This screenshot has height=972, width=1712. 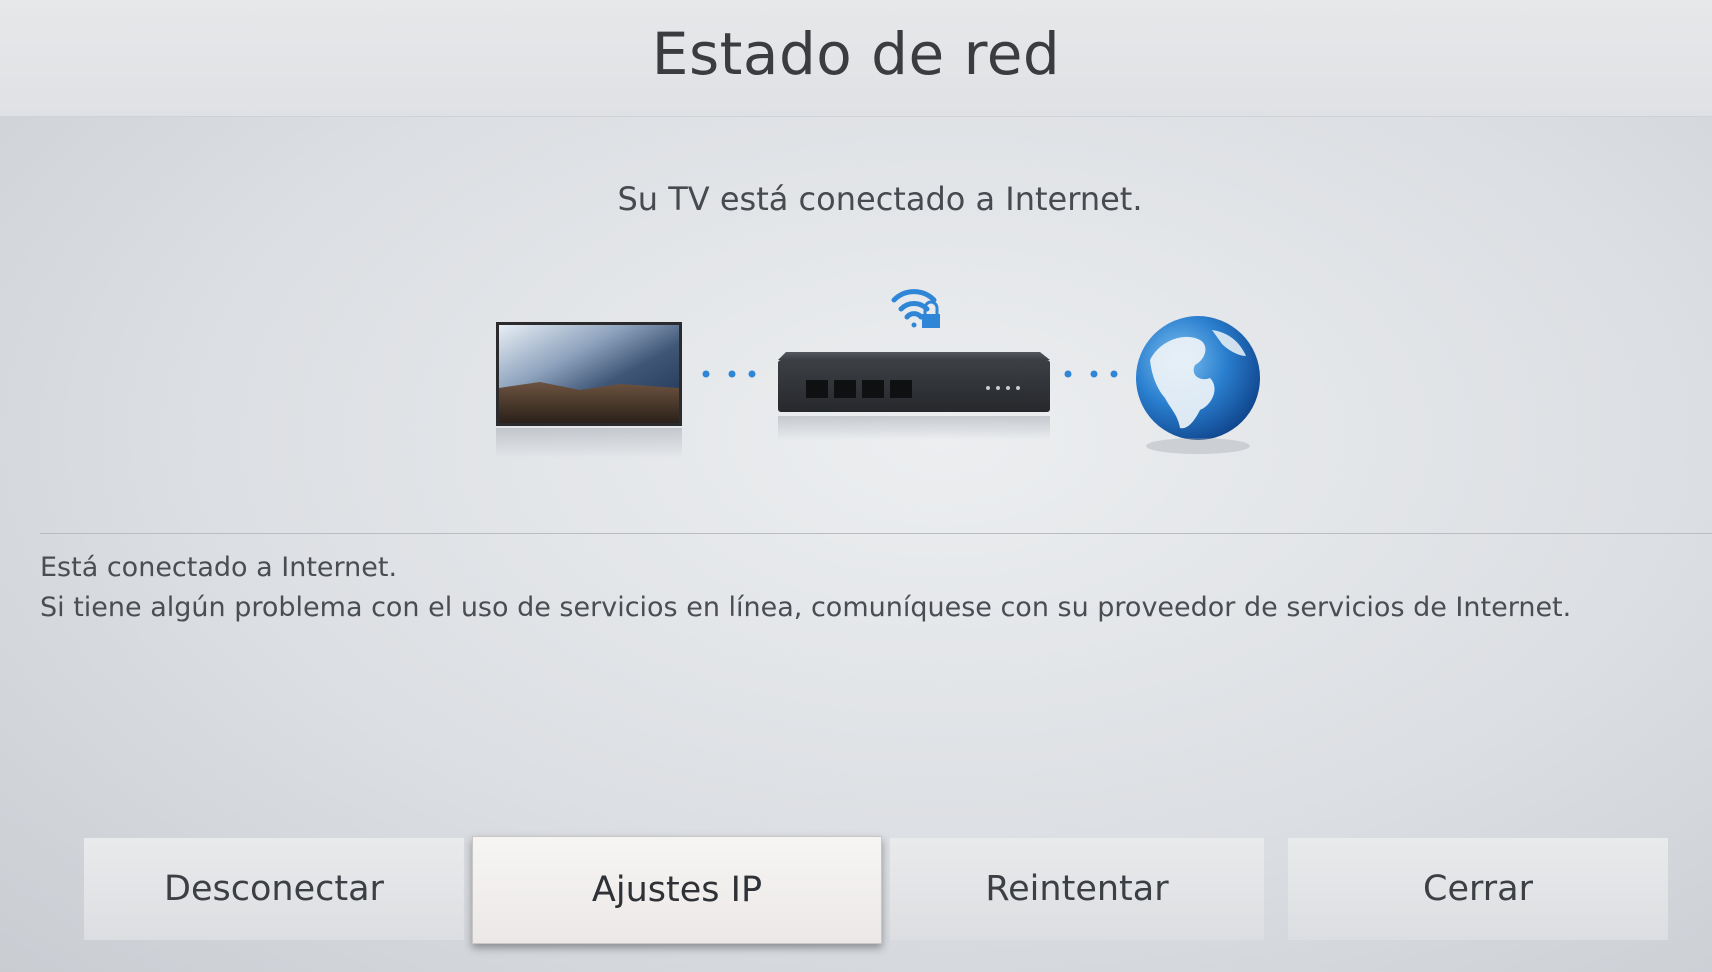 I want to click on info-line-1: Está conectado a Internet., so click(x=219, y=567).